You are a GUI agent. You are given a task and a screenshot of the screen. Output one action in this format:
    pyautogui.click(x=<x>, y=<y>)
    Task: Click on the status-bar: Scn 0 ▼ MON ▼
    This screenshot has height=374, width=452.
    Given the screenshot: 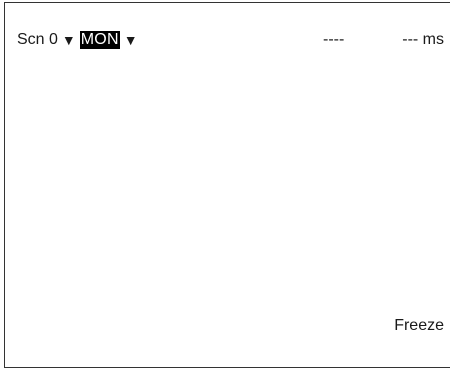 What is the action you would take?
    pyautogui.click(x=79, y=40)
    